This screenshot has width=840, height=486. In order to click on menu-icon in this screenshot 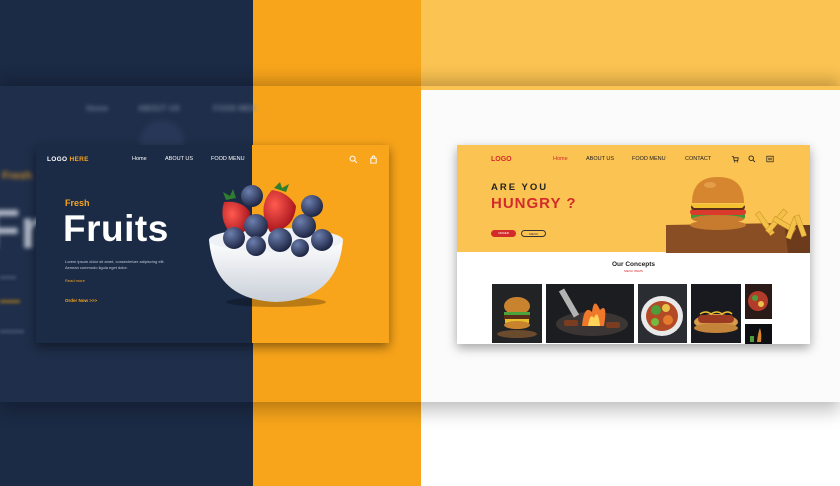, I will do `click(770, 159)`.